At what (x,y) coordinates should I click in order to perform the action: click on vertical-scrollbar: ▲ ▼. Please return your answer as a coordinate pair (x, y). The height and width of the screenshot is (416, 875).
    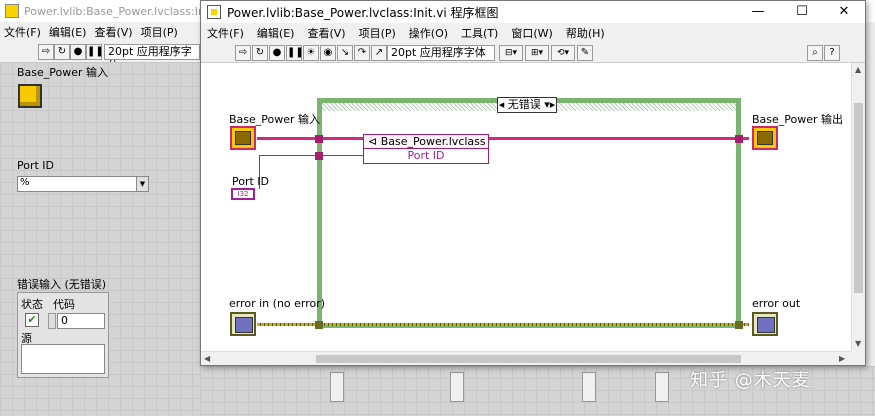
    Looking at the image, I should click on (858, 207).